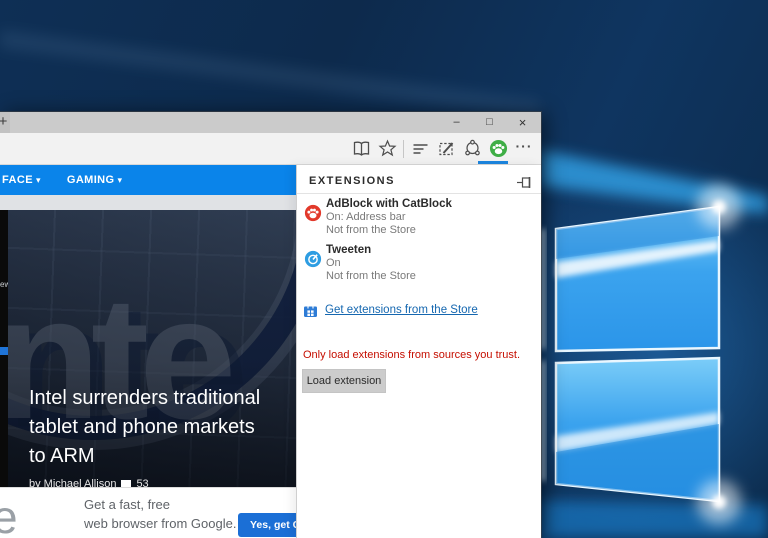  What do you see at coordinates (9, 514) in the screenshot?
I see `banner-letter-fragment: e` at bounding box center [9, 514].